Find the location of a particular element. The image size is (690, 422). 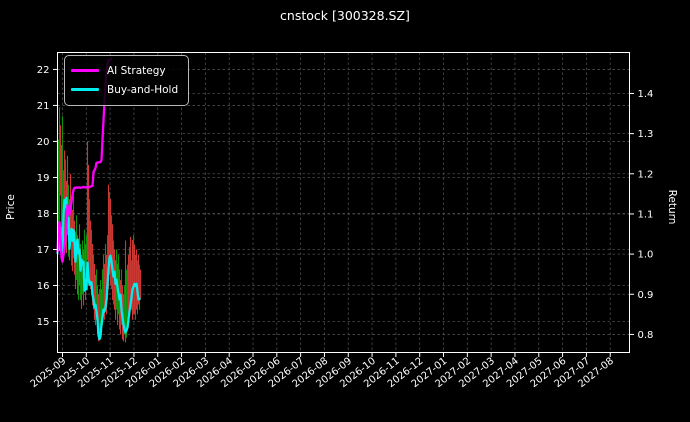

svg-text: 1.2 is located at coordinates (646, 174).